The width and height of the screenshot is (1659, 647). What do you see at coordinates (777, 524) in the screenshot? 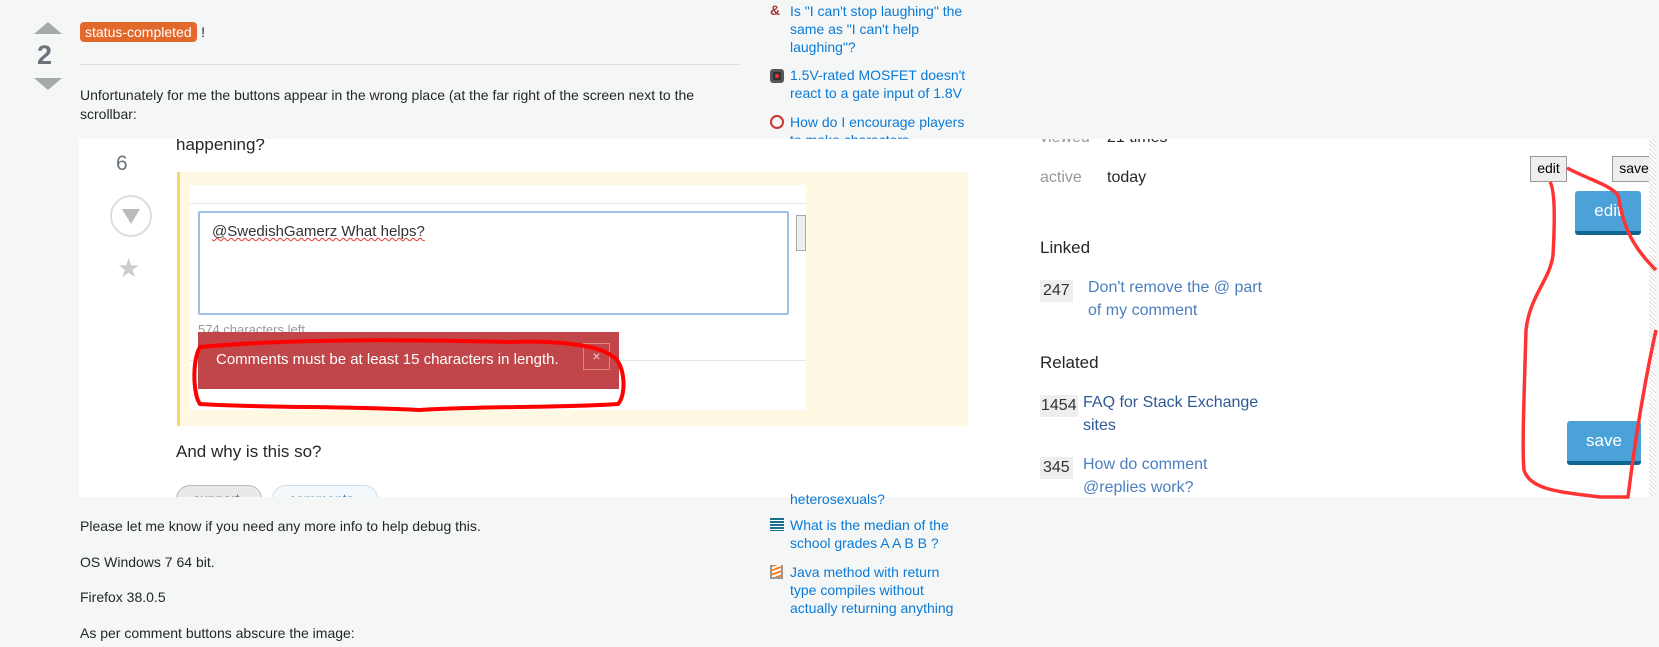
I see `stats-icon` at bounding box center [777, 524].